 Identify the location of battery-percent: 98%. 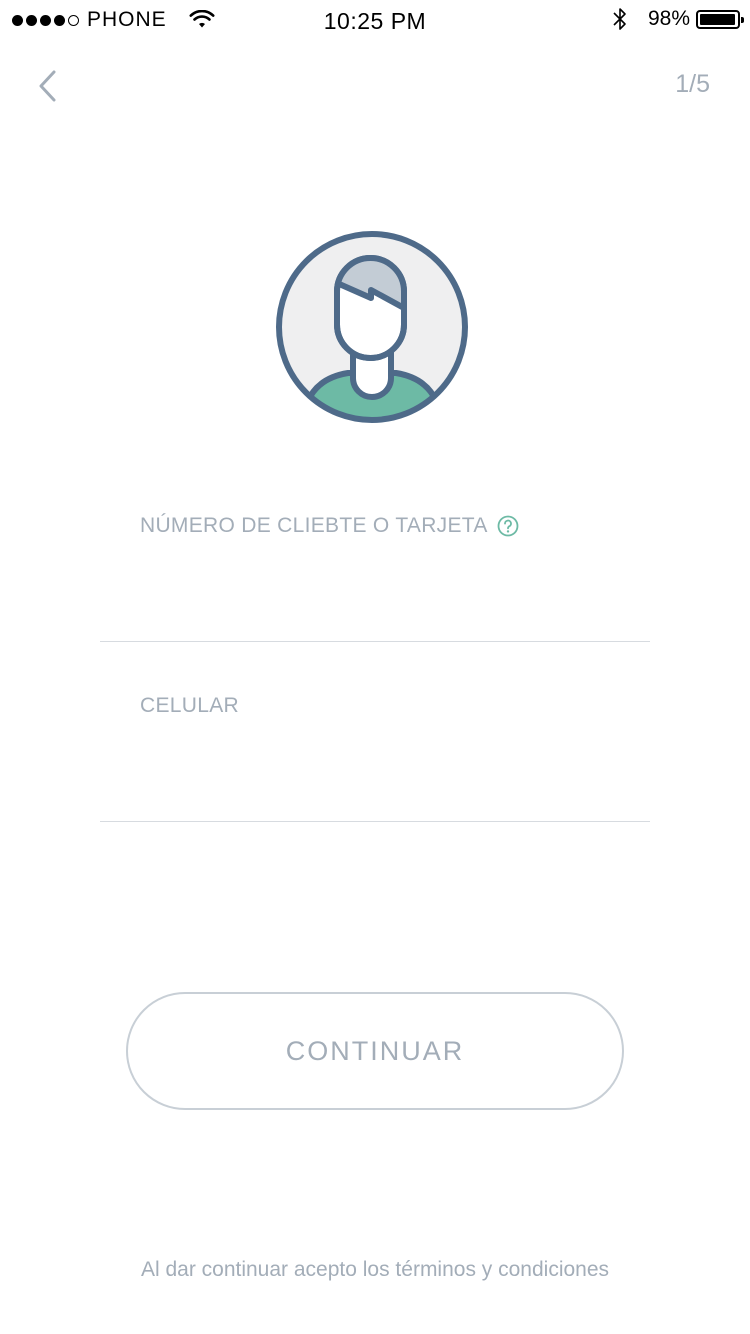
(668, 18).